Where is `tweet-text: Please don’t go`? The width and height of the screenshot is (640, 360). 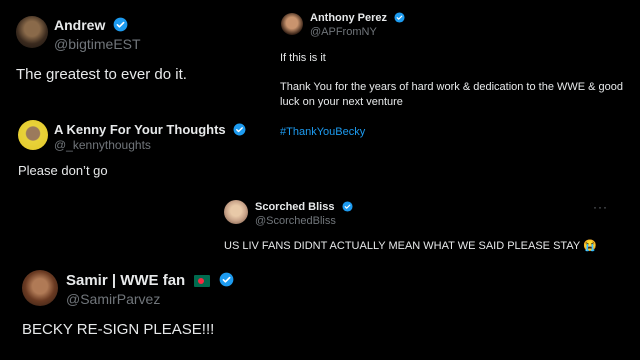
tweet-text: Please don’t go is located at coordinates (63, 170).